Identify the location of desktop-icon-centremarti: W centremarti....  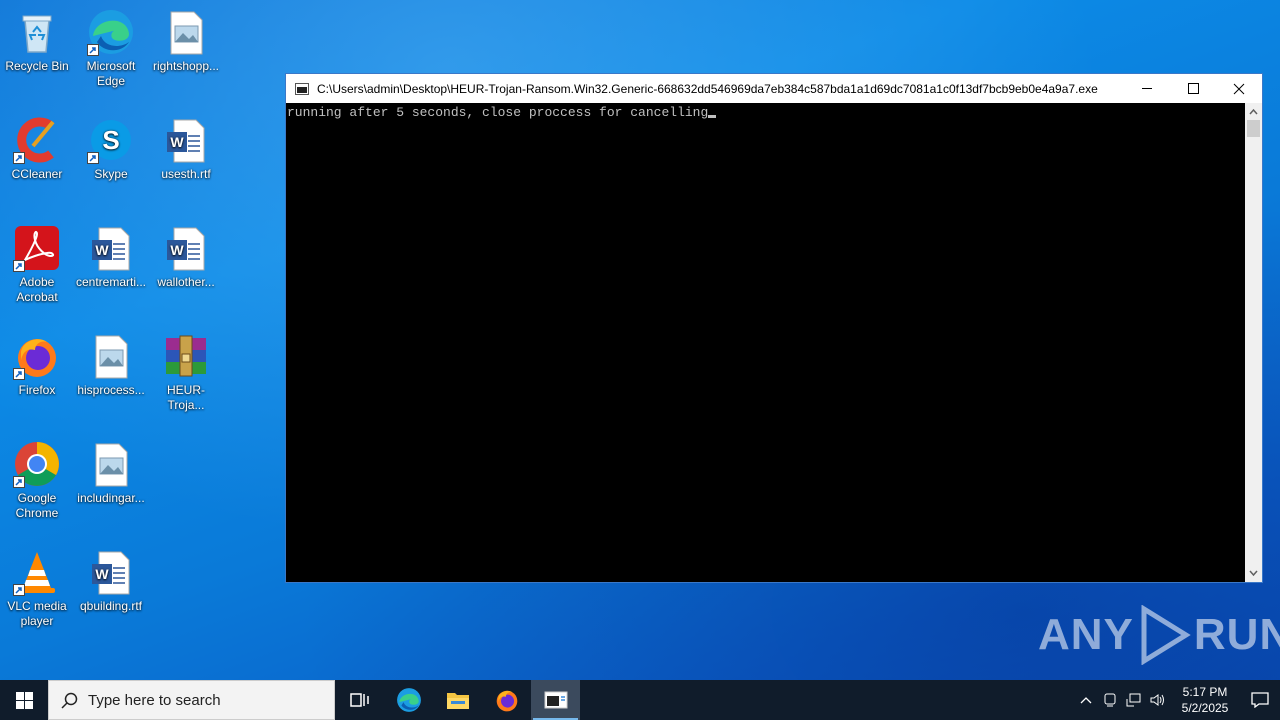
(111, 254).